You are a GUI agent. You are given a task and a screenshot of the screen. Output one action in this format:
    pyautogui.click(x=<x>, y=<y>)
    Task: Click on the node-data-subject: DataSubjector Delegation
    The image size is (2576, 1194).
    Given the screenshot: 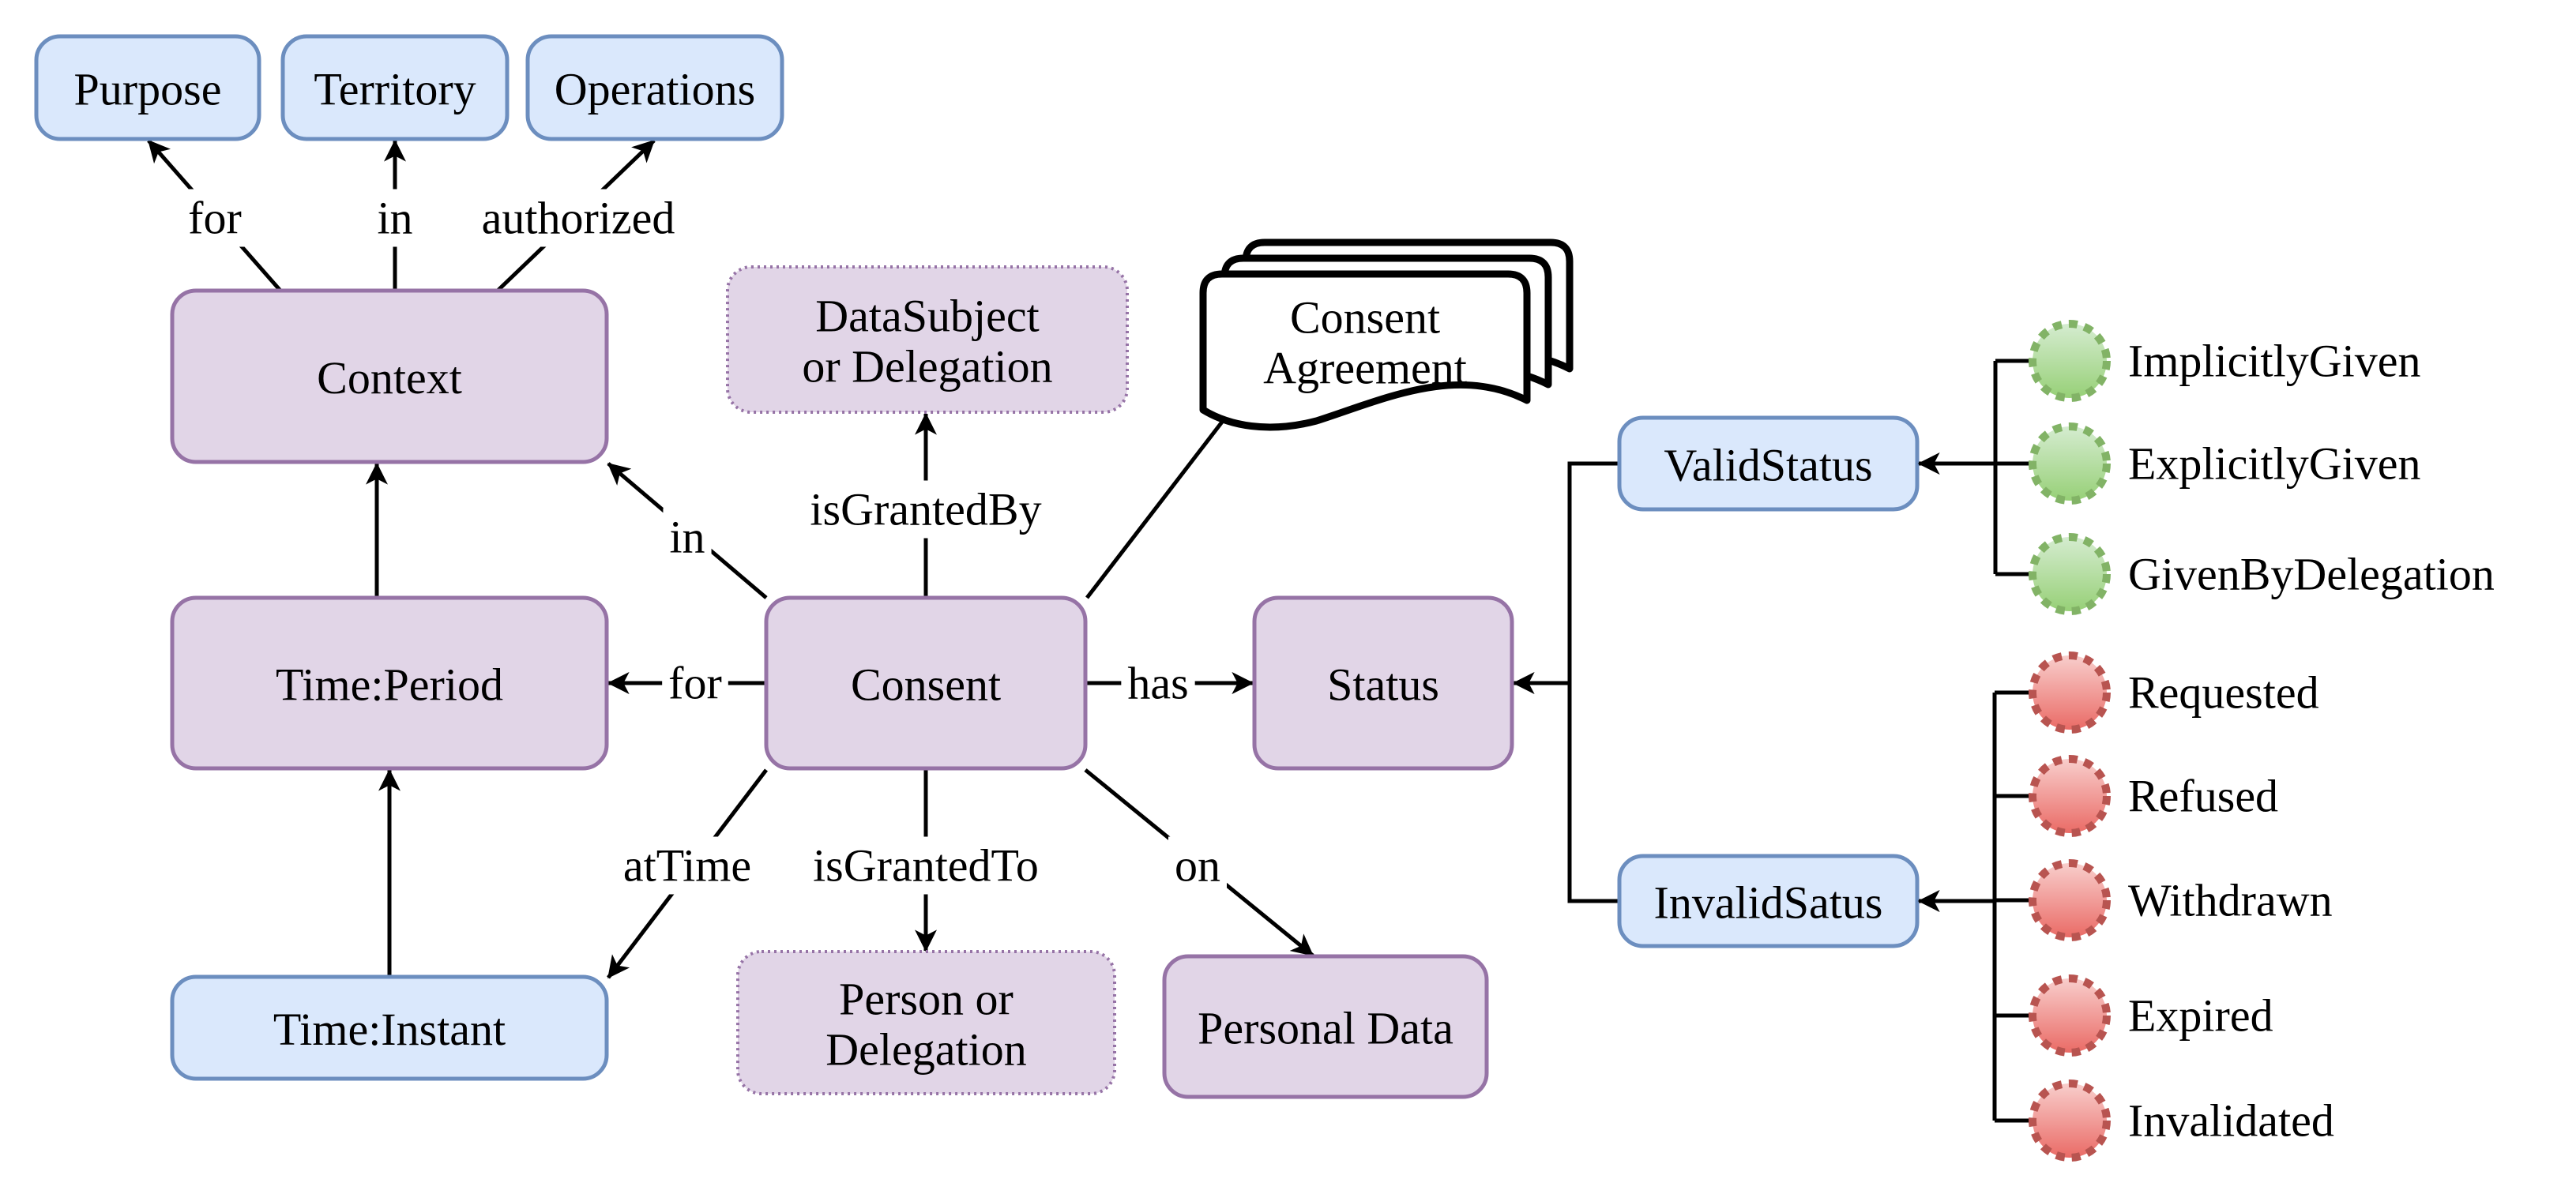 What is the action you would take?
    pyautogui.click(x=928, y=339)
    